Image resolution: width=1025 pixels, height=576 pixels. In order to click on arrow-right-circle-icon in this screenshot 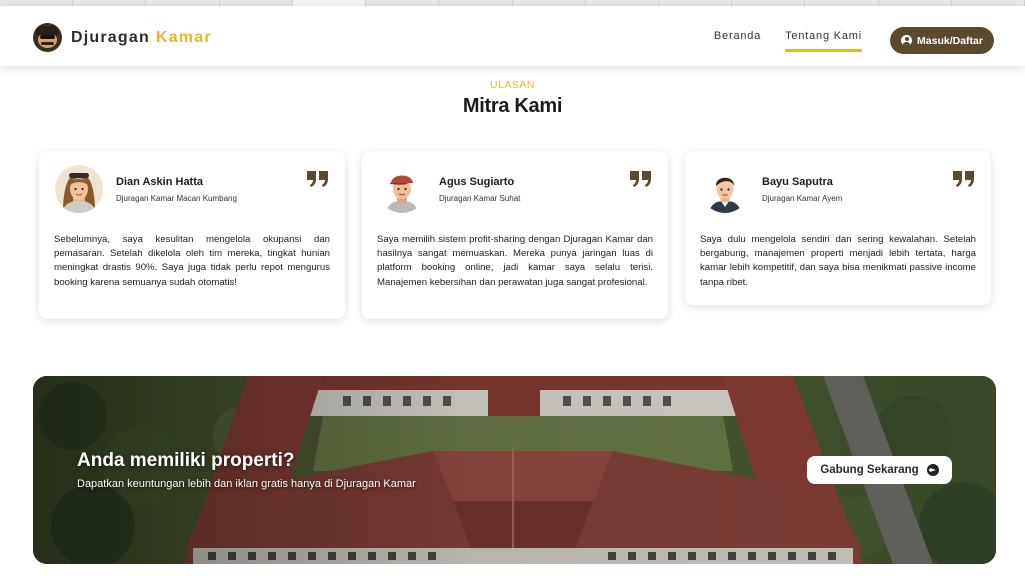, I will do `click(932, 470)`.